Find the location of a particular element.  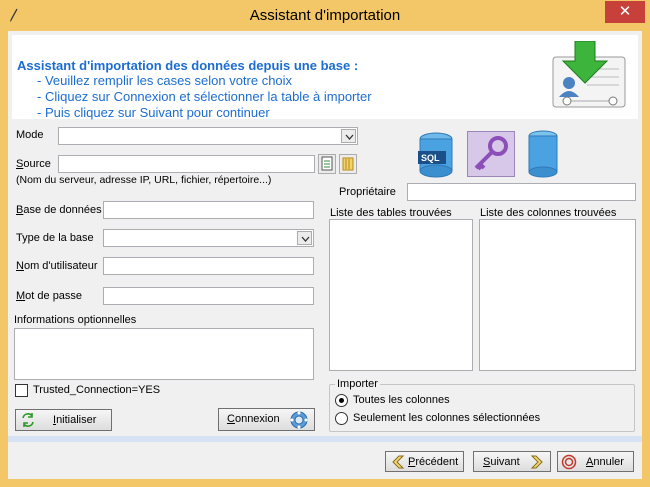

svg-text: SQL is located at coordinates (430, 158).